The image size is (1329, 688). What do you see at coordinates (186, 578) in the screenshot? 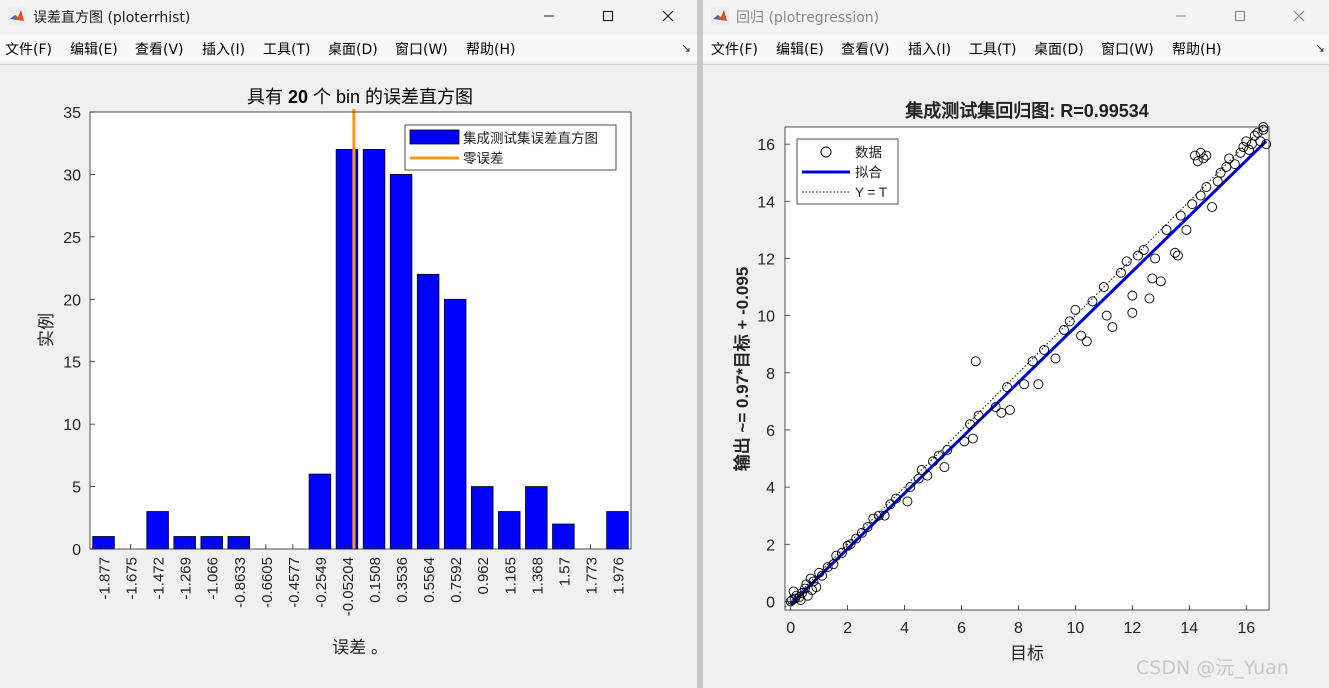
I see `x-tick-label: -1.269` at bounding box center [186, 578].